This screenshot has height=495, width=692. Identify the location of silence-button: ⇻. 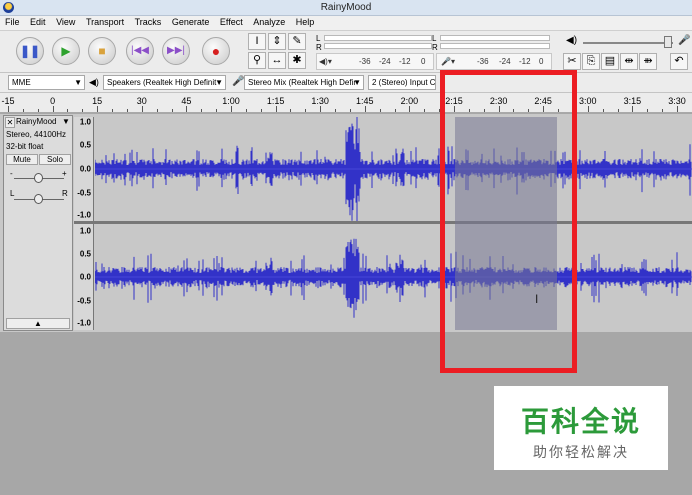
(648, 61).